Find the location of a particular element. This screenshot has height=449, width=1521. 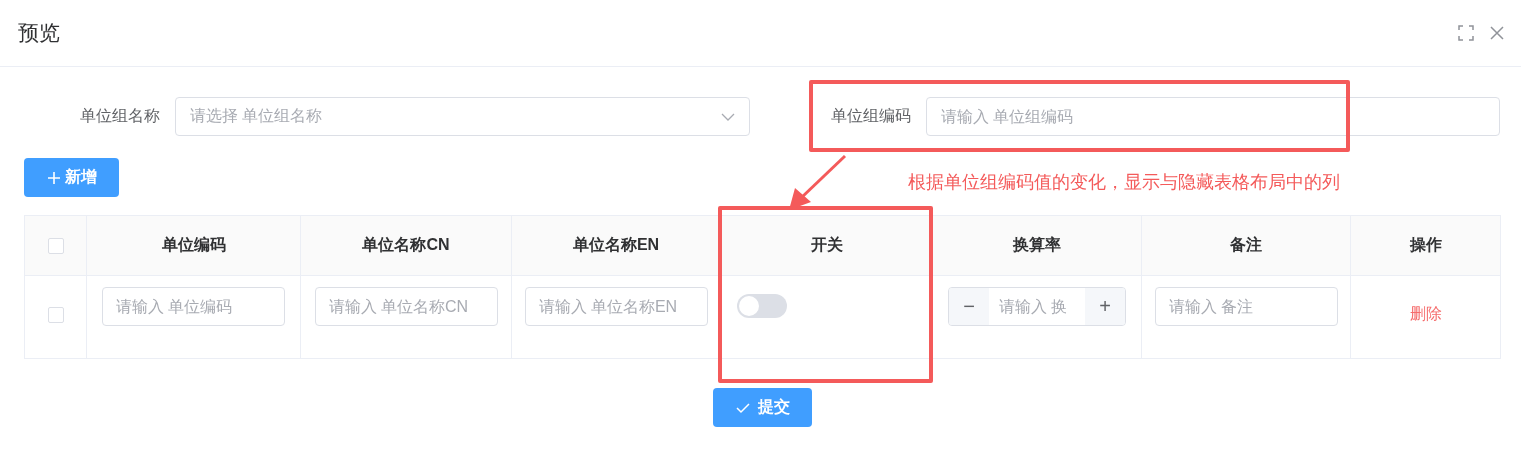

toggle-switch is located at coordinates (762, 306).